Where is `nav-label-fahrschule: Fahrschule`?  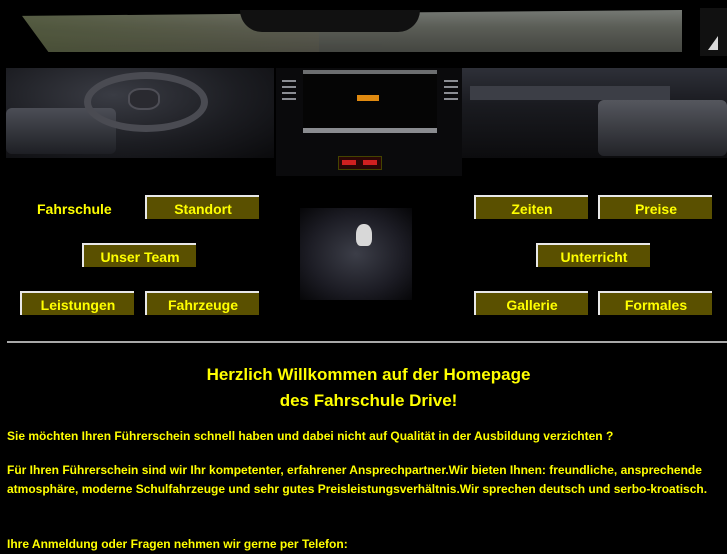 nav-label-fahrschule: Fahrschule is located at coordinates (74, 209).